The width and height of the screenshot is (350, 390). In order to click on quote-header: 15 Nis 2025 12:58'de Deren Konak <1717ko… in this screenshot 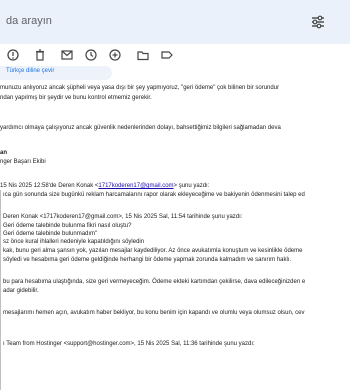, I will do `click(105, 186)`.